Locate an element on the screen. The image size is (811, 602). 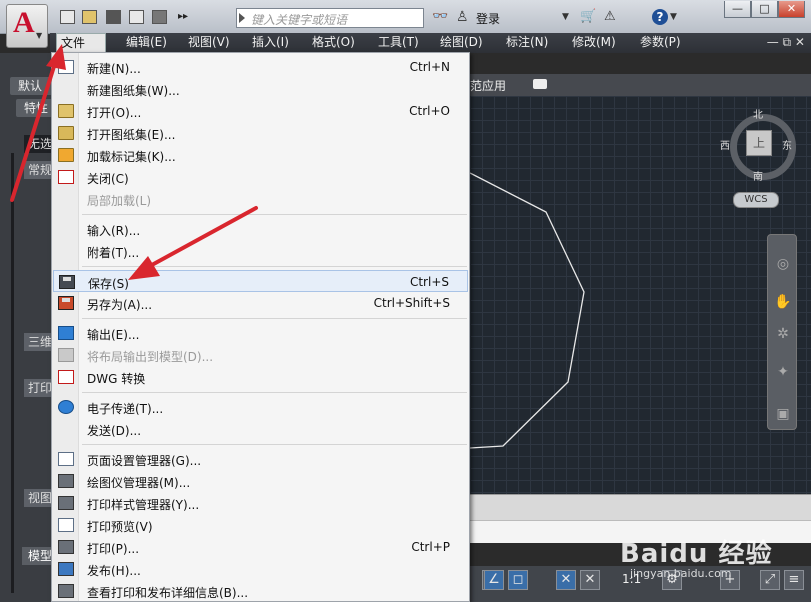
menu-draw: 绘图(D) is located at coordinates (461, 43).